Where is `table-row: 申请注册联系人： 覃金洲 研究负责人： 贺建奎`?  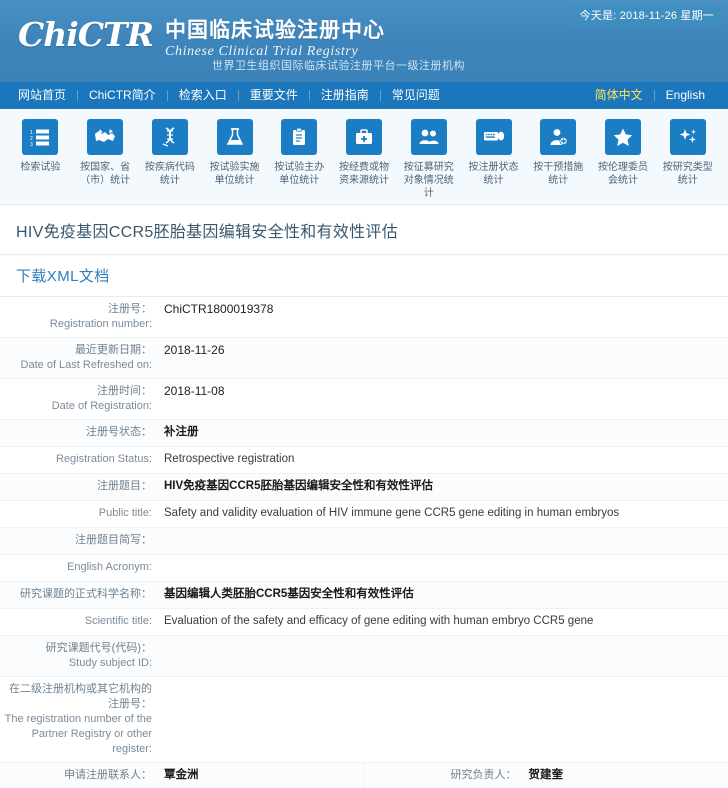
table-row: 申请注册联系人： 覃金洲 研究负责人： 贺建奎 is located at coordinates (364, 775).